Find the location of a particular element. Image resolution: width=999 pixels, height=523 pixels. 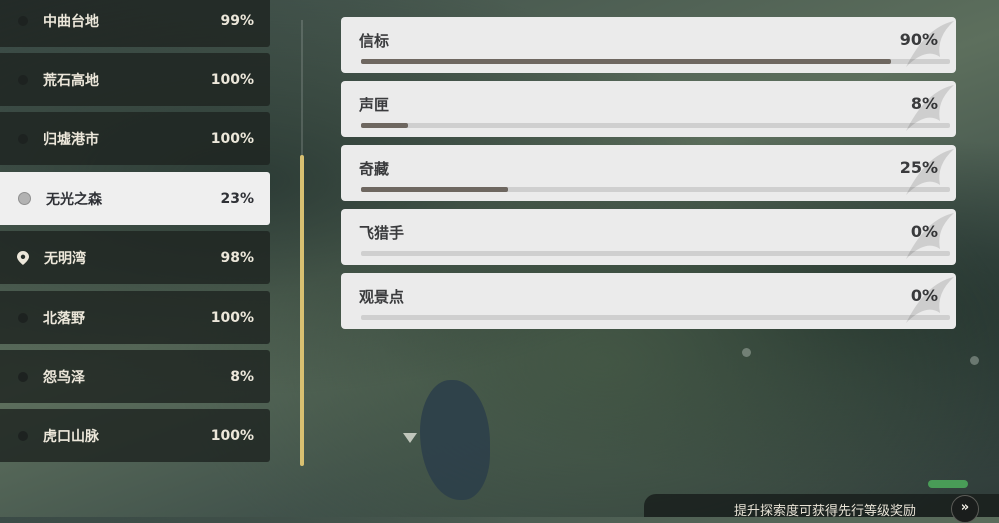

region-item: 无光之森 23% is located at coordinates (135, 198).